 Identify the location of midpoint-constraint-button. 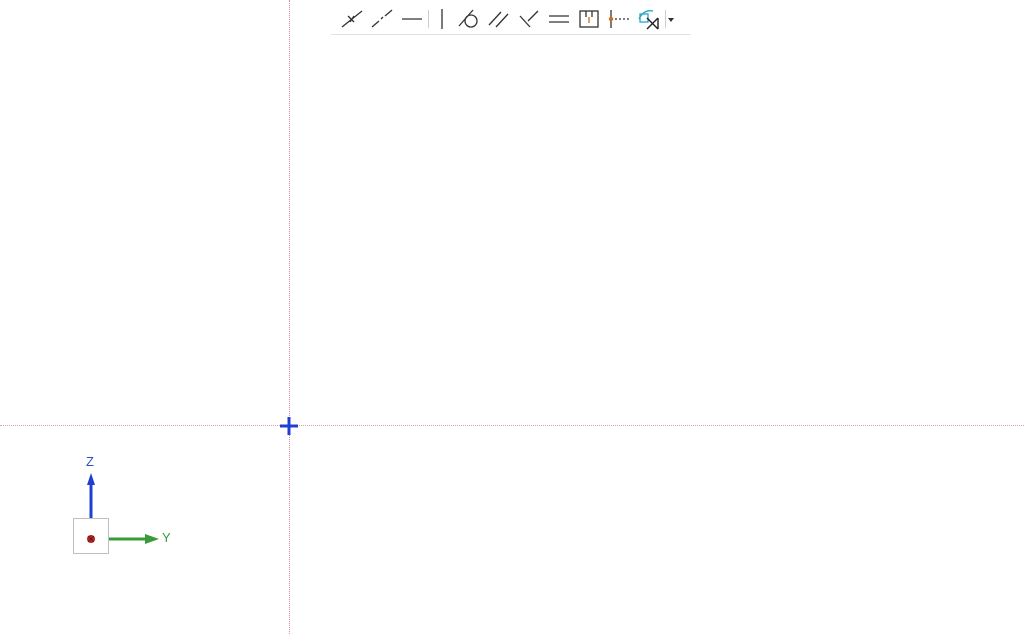
(619, 19).